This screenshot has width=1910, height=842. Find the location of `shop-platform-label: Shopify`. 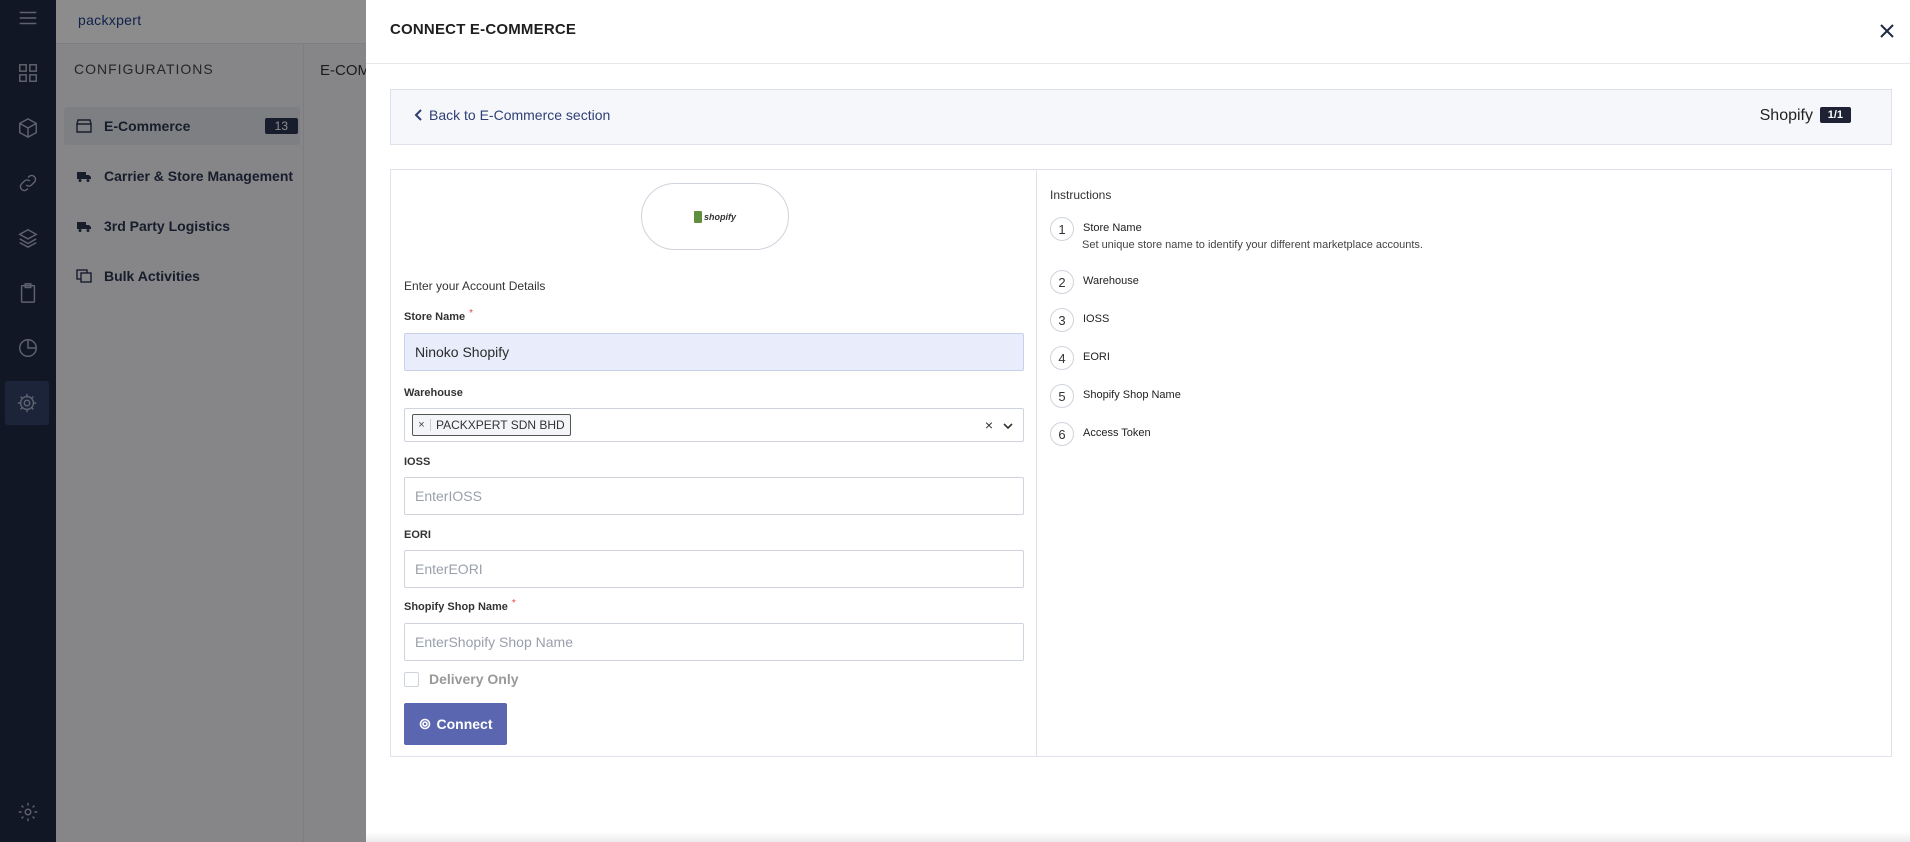

shop-platform-label: Shopify is located at coordinates (1786, 115).